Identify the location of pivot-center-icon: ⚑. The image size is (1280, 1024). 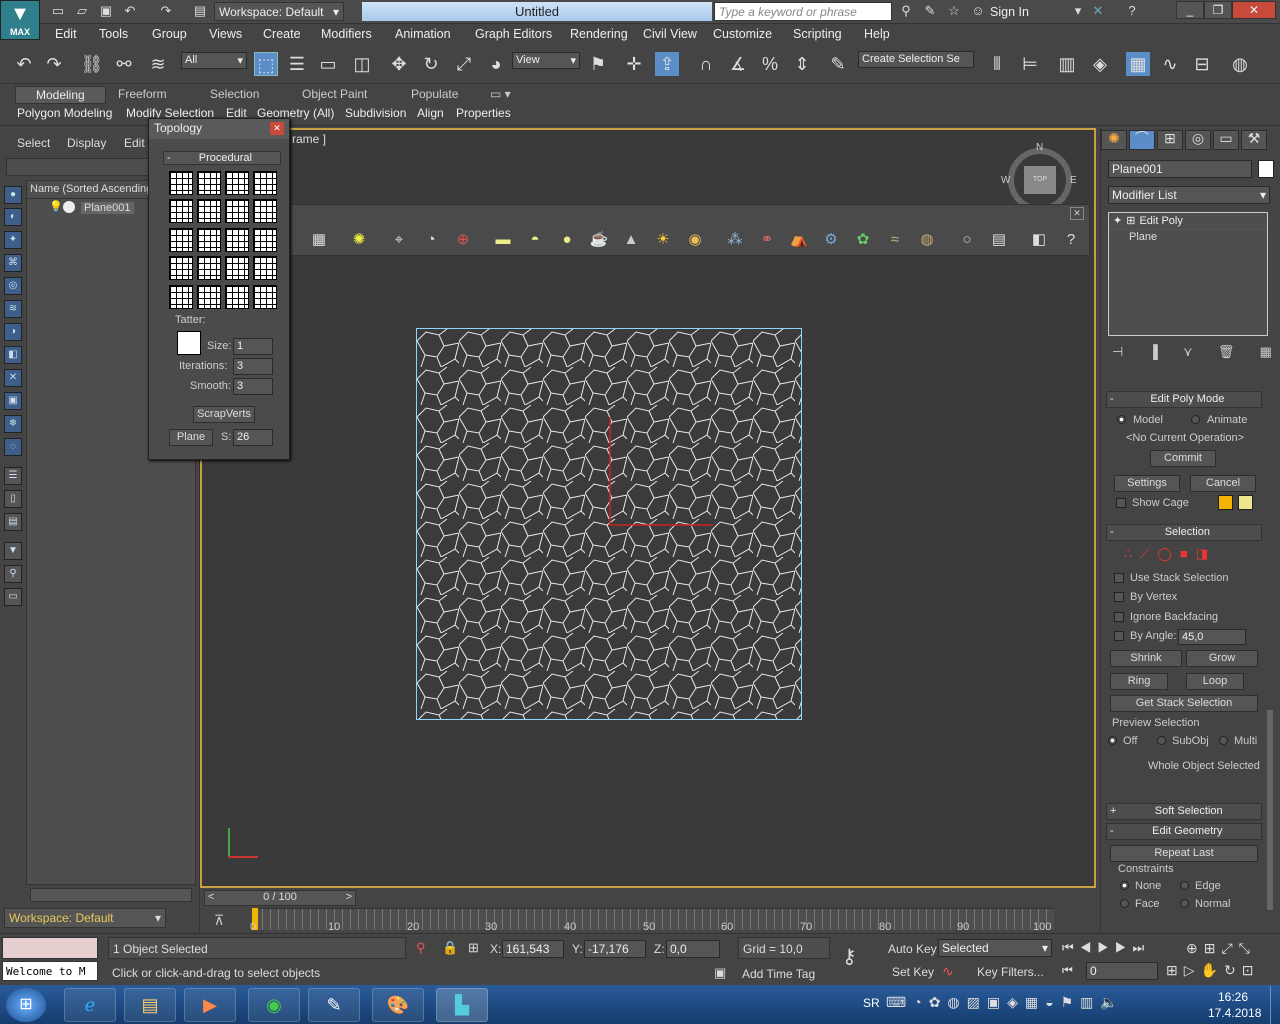
(598, 64).